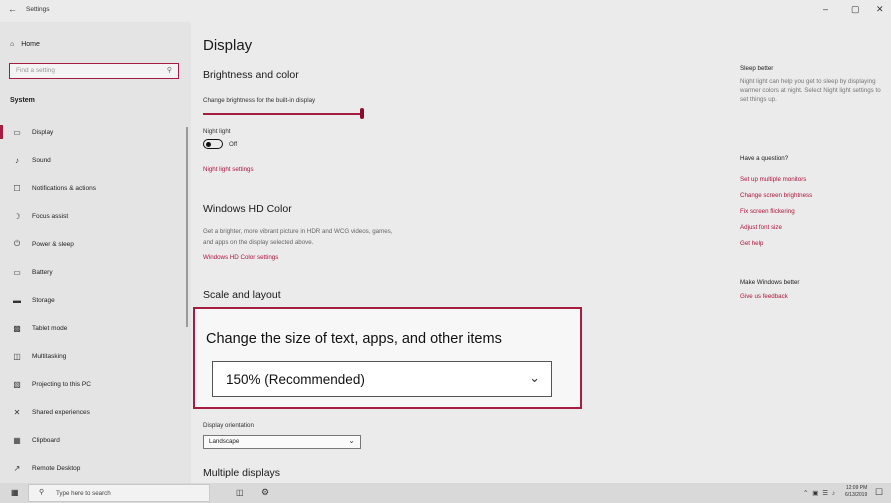  I want to click on link-screen-flickering: Fix screen flickering, so click(767, 211).